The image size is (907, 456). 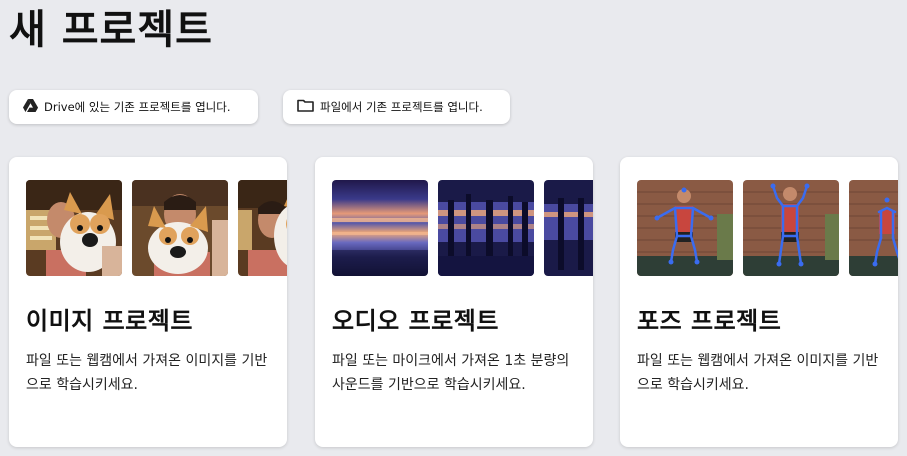 What do you see at coordinates (401, 107) in the screenshot?
I see `open-from-file-label: 파일에서 기존 프로젝트를 엽니다.` at bounding box center [401, 107].